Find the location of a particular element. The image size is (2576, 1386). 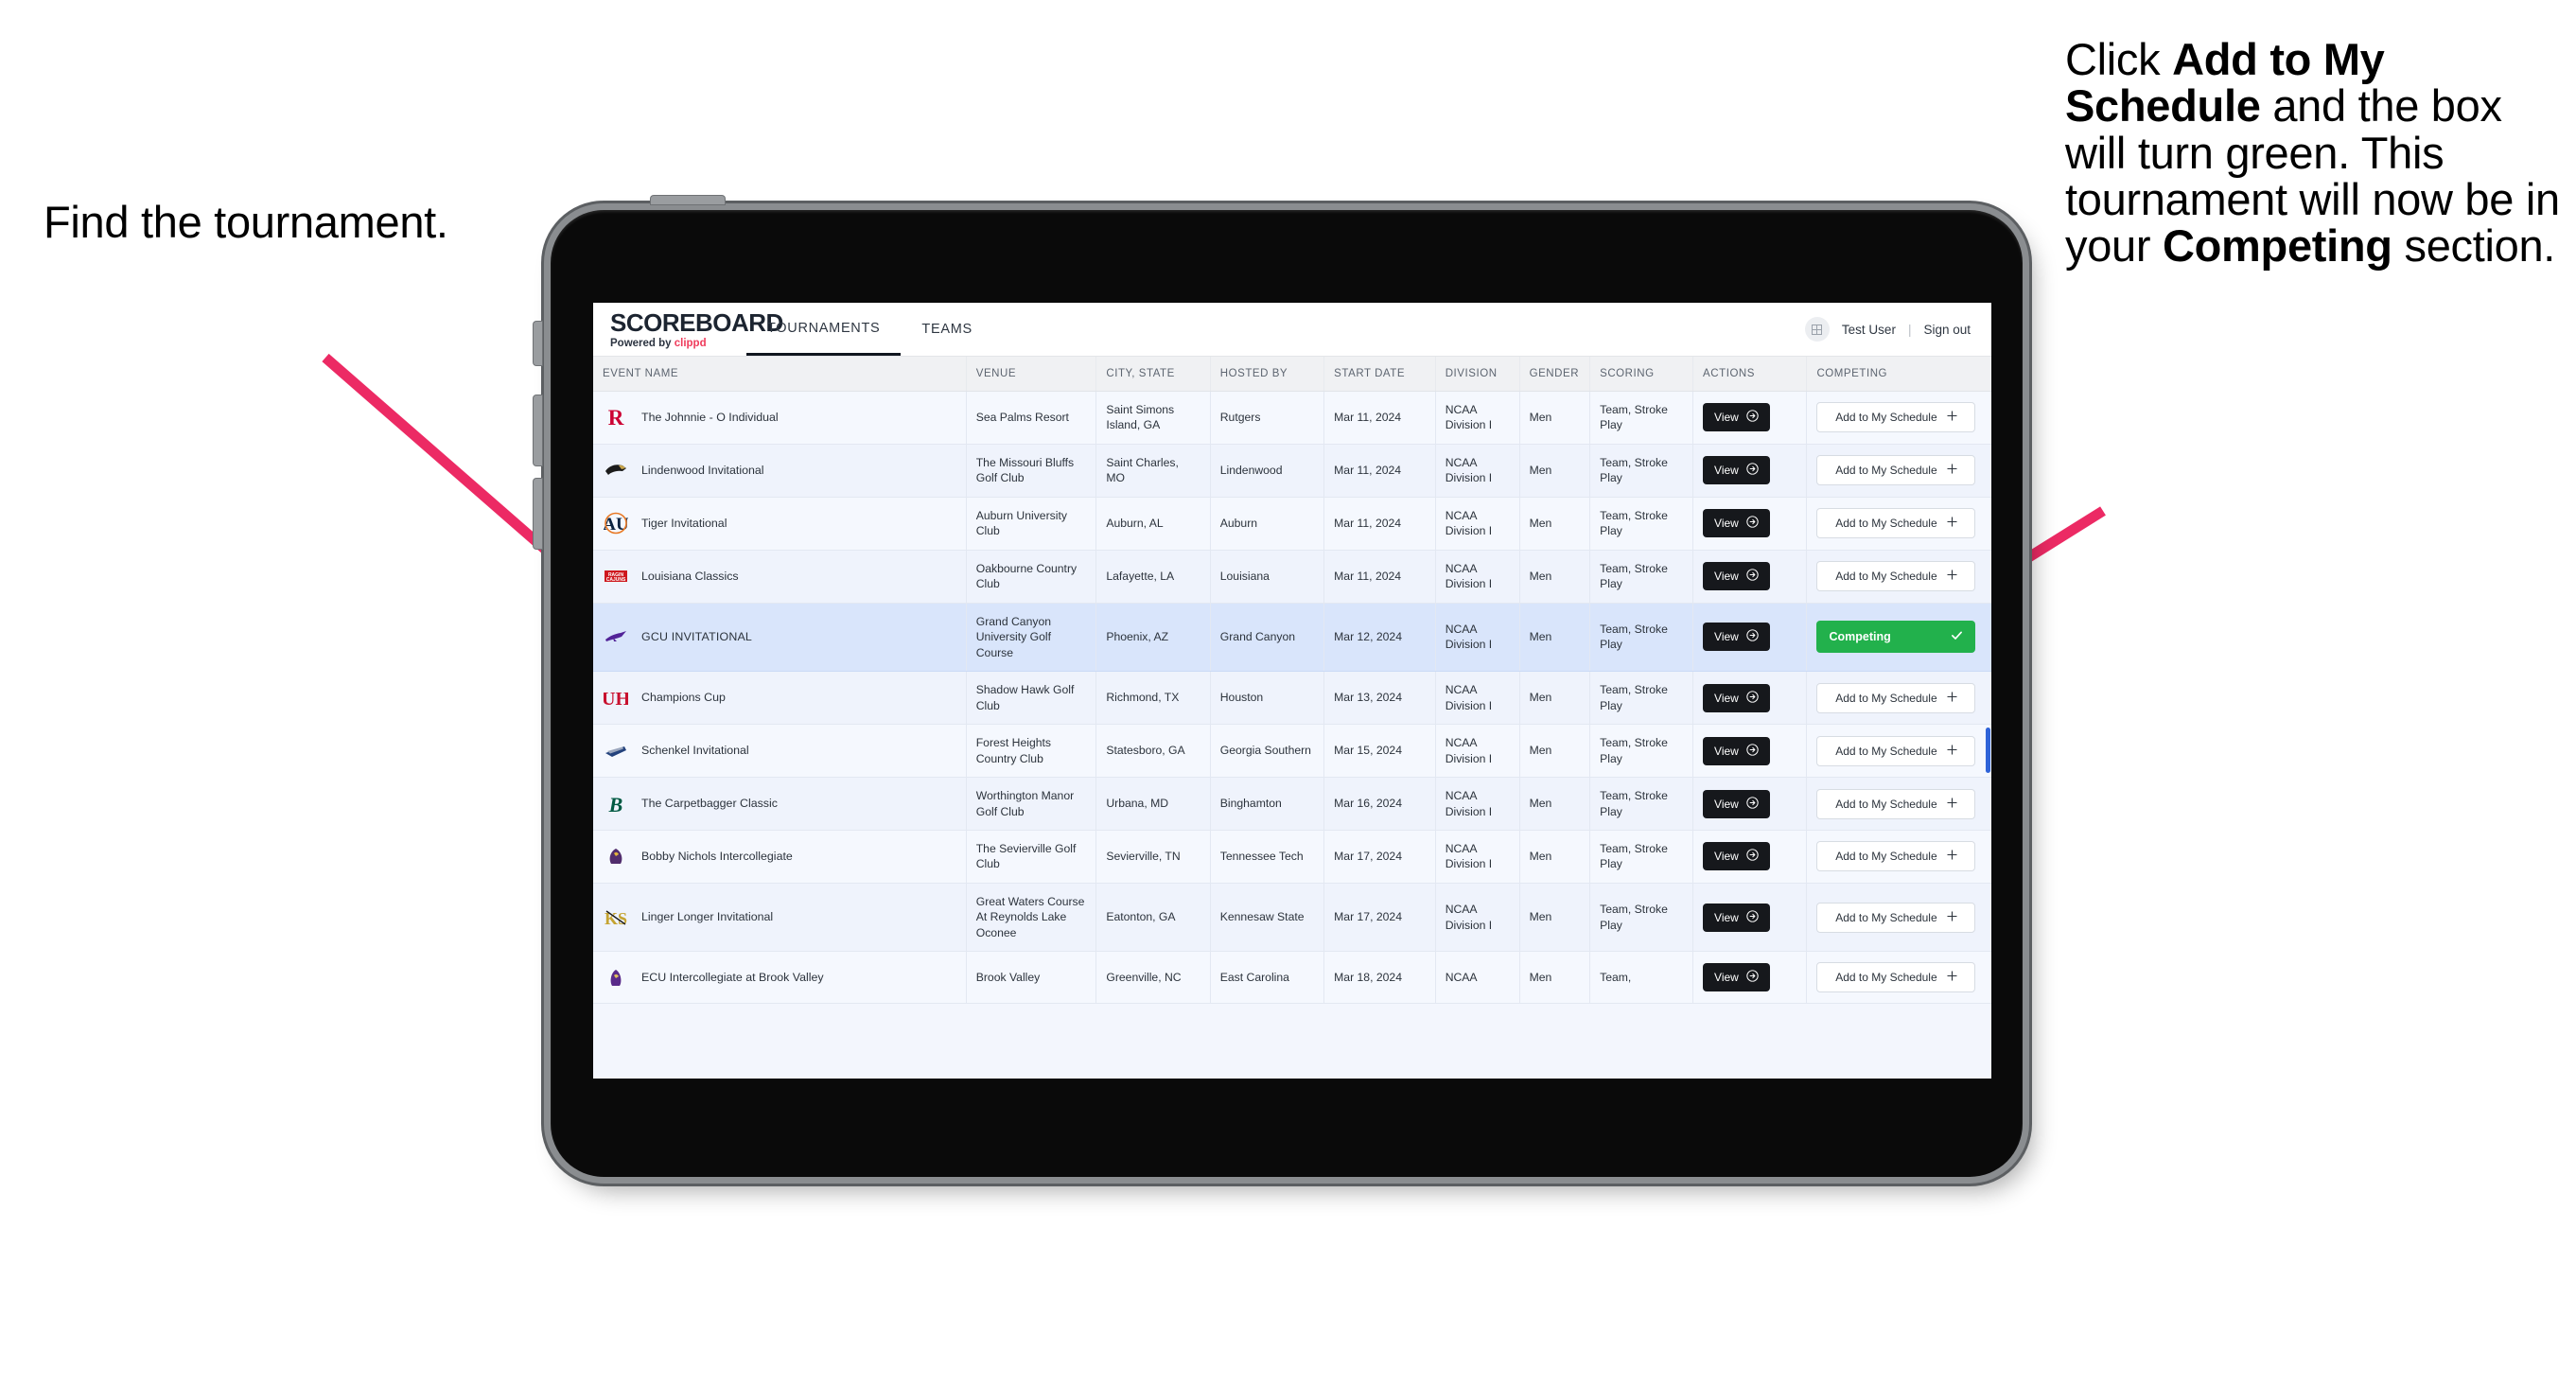

cell-venue: The Missouri Bluffs Golf Club is located at coordinates (1031, 471).